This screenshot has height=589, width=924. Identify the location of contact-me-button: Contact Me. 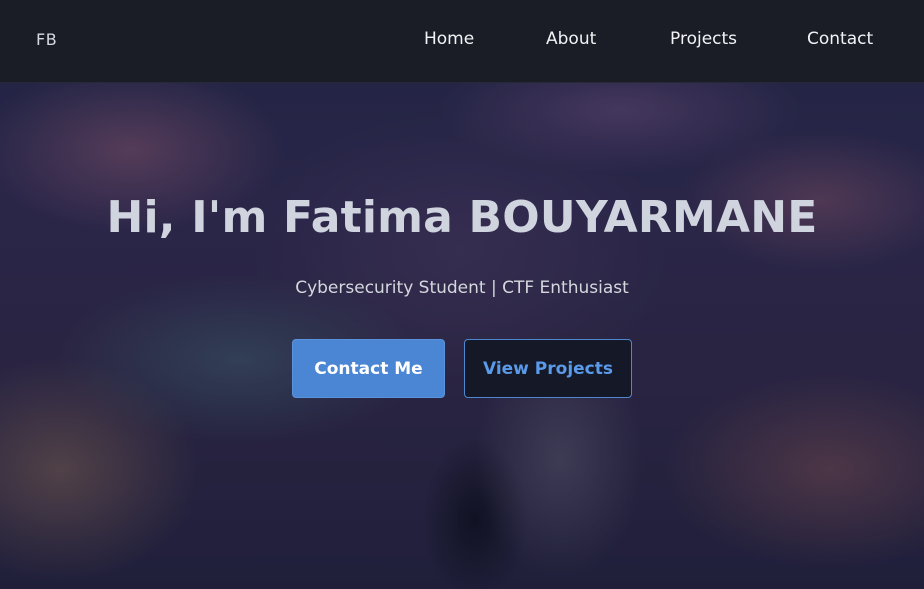
(368, 368).